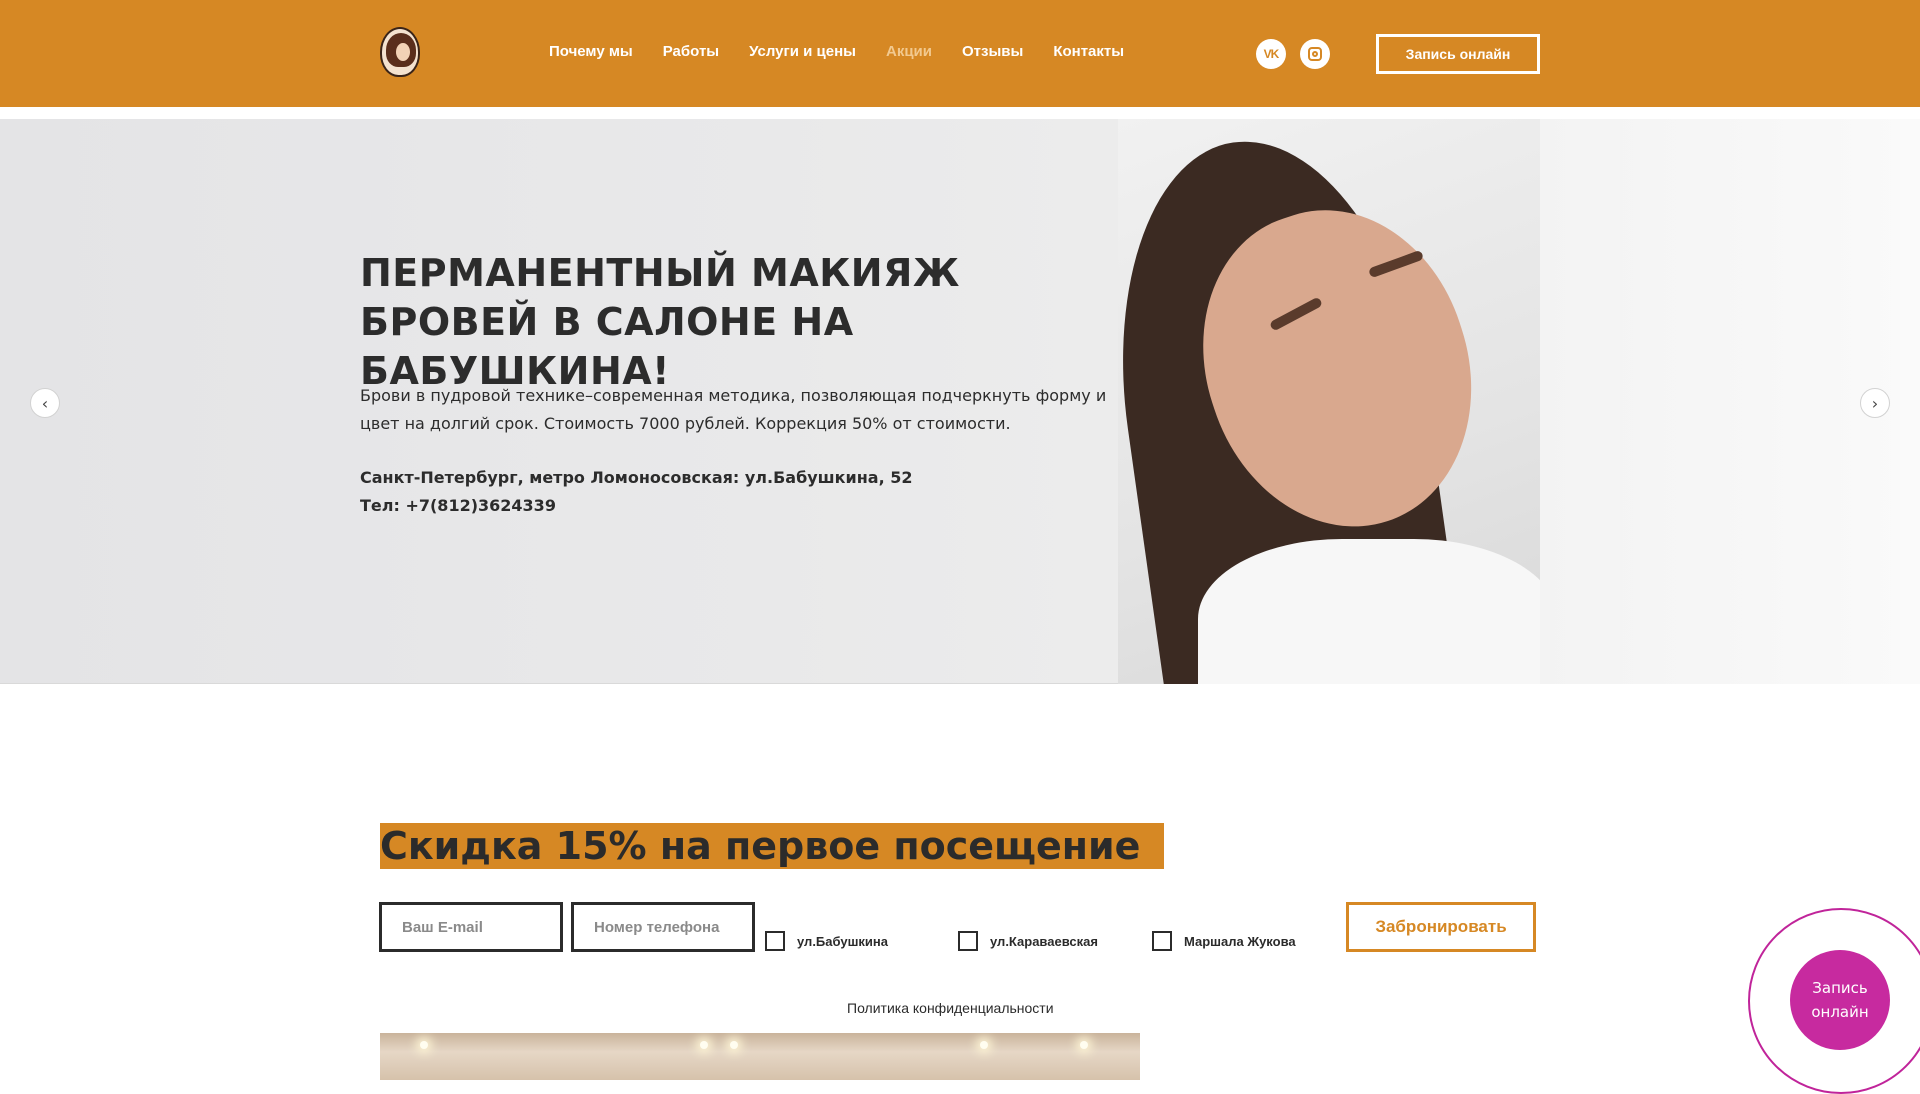  What do you see at coordinates (1441, 927) in the screenshot?
I see `book-button: Забронировать` at bounding box center [1441, 927].